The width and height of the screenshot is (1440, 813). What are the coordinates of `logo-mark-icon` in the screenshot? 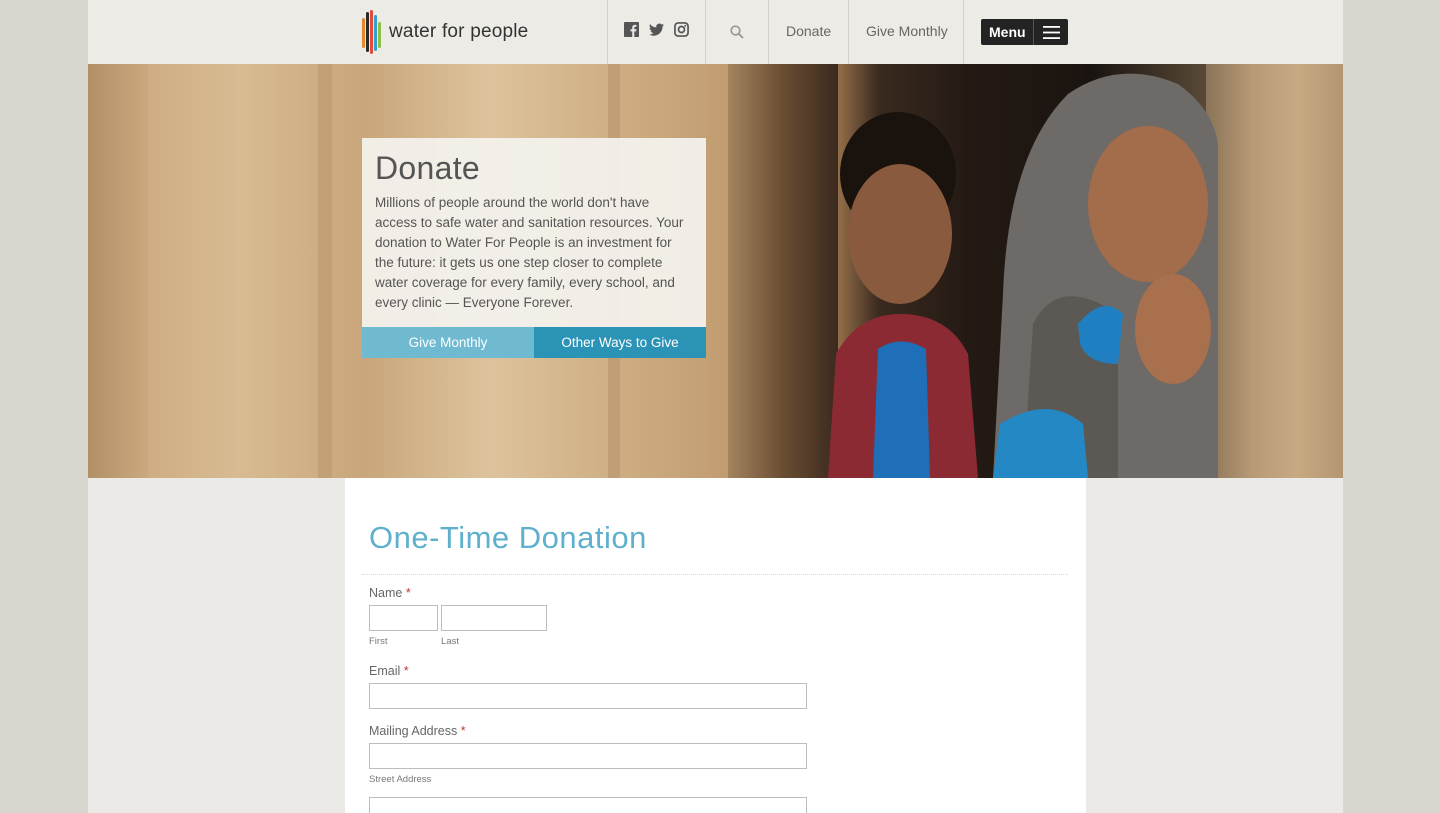 It's located at (371, 32).